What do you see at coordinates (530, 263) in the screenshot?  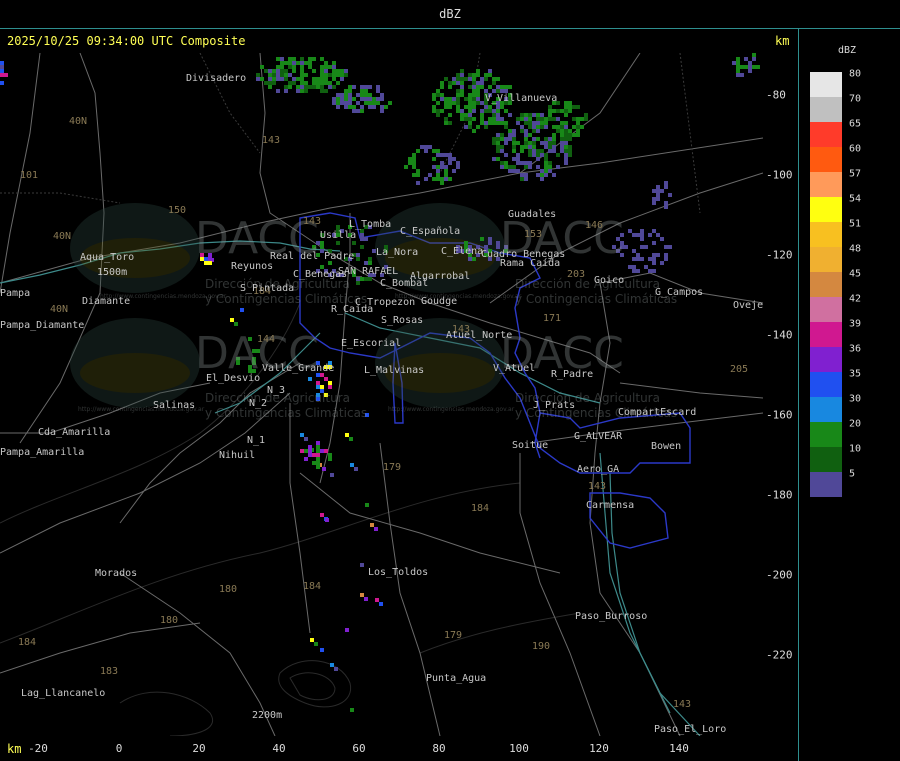 I see `place-label: Rama Caída` at bounding box center [530, 263].